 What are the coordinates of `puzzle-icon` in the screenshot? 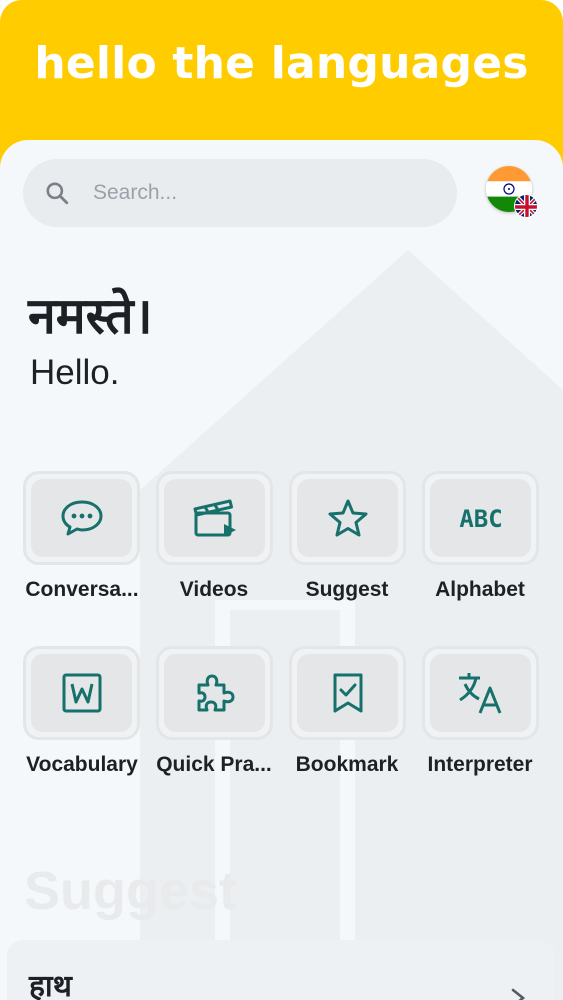 It's located at (215, 693).